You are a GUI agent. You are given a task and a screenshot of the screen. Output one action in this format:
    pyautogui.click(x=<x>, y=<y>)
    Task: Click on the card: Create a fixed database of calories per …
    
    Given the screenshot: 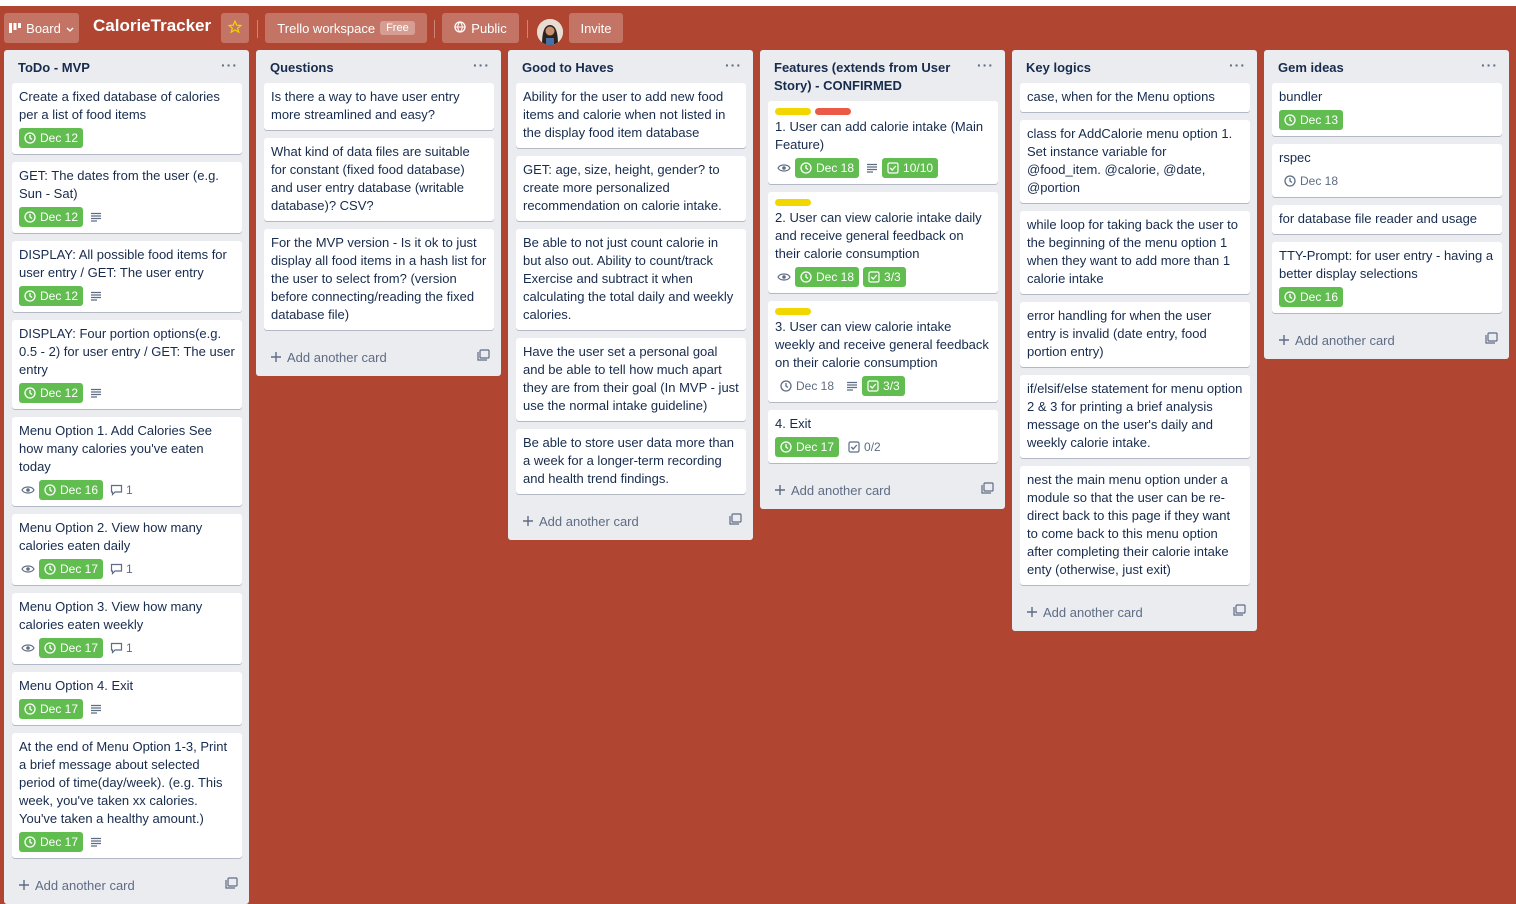 What is the action you would take?
    pyautogui.click(x=127, y=118)
    